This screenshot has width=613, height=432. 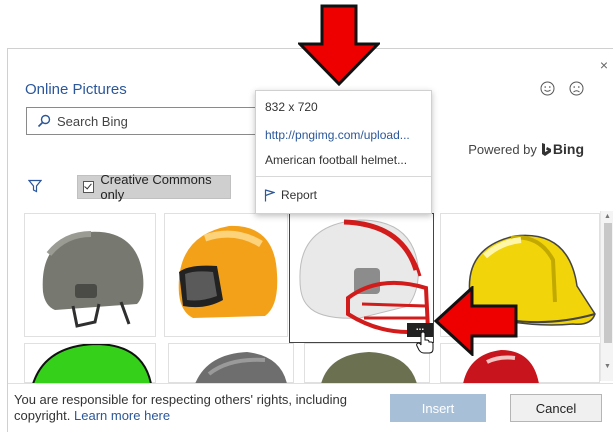 I want to click on frown-feedback-icon, so click(x=576, y=88).